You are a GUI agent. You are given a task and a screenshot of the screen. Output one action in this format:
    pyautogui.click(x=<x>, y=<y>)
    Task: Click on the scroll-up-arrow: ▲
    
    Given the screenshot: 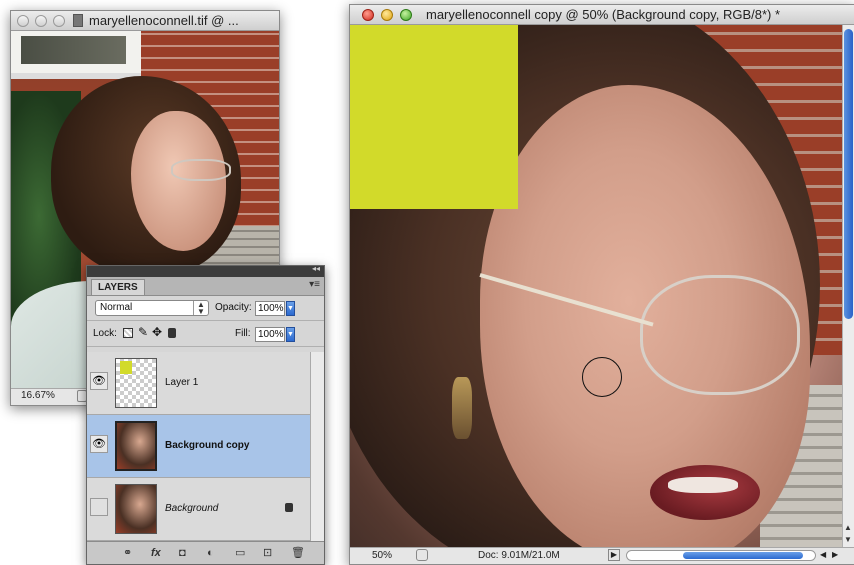 What is the action you would take?
    pyautogui.click(x=848, y=527)
    